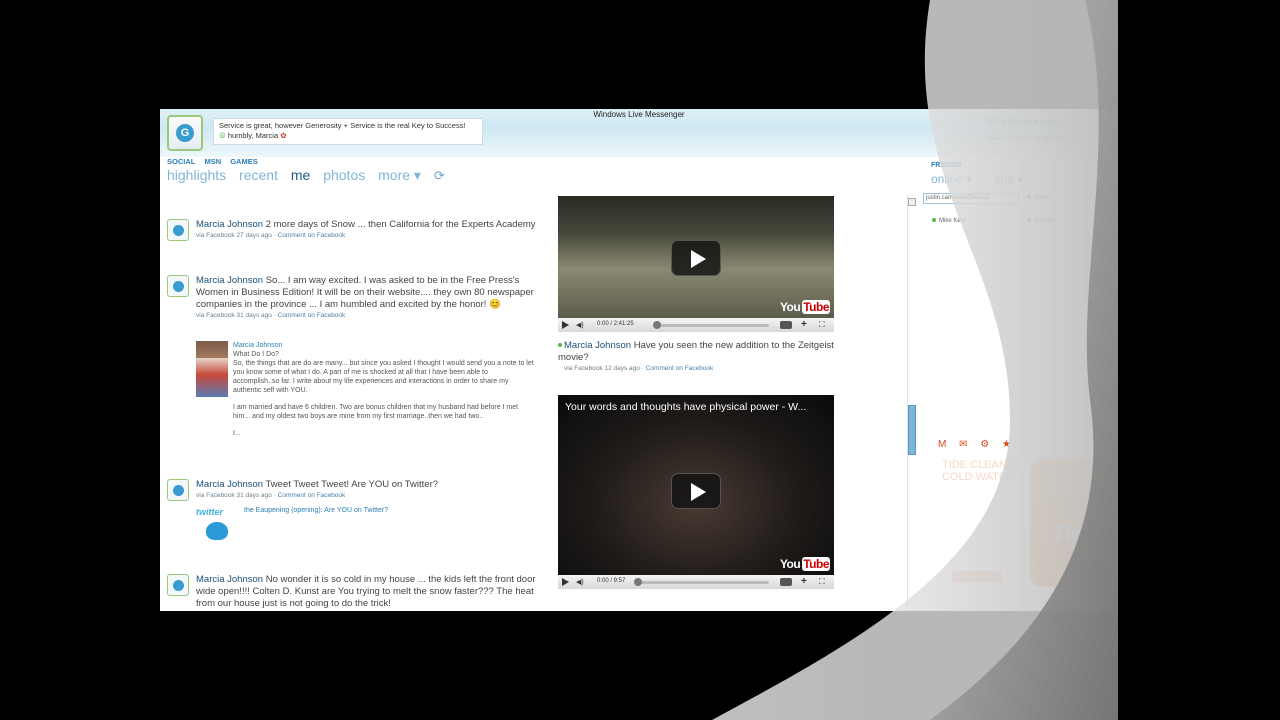 The width and height of the screenshot is (1280, 720). I want to click on feed-text: Tweet Tweet Tweet! Are YOU on Twitter?, so click(352, 484).